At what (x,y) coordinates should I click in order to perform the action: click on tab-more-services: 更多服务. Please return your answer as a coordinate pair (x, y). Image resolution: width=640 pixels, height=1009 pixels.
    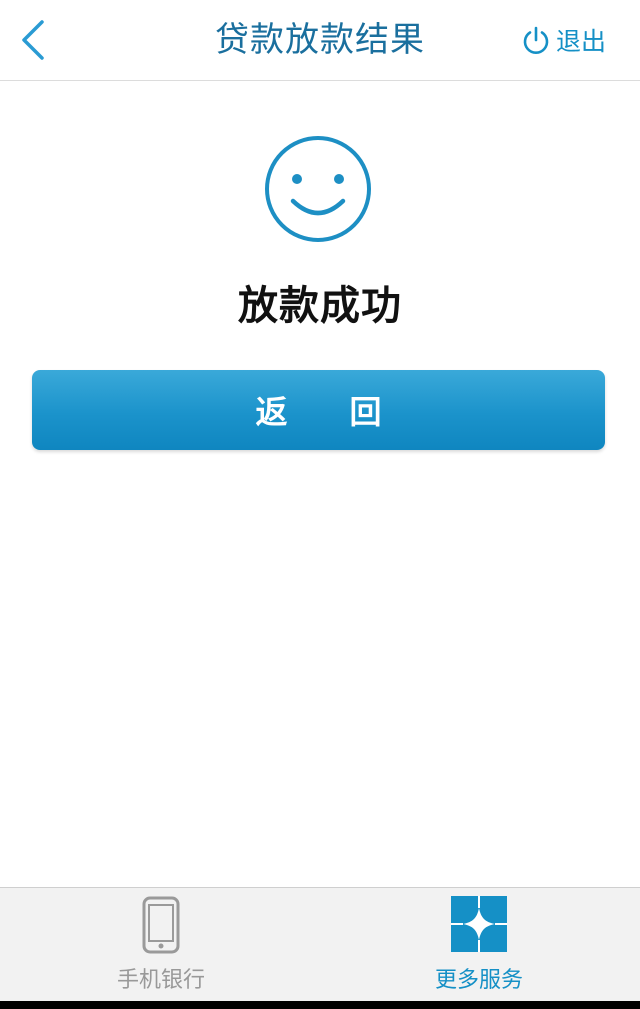
    Looking at the image, I should click on (479, 945).